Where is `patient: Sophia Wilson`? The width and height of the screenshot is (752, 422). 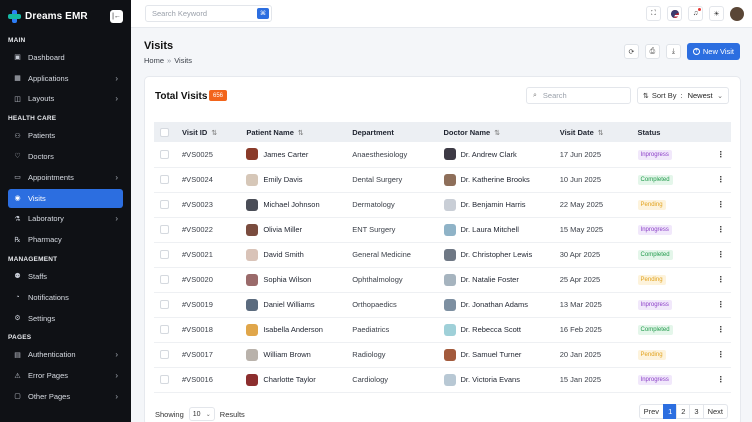
patient: Sophia Wilson is located at coordinates (299, 279).